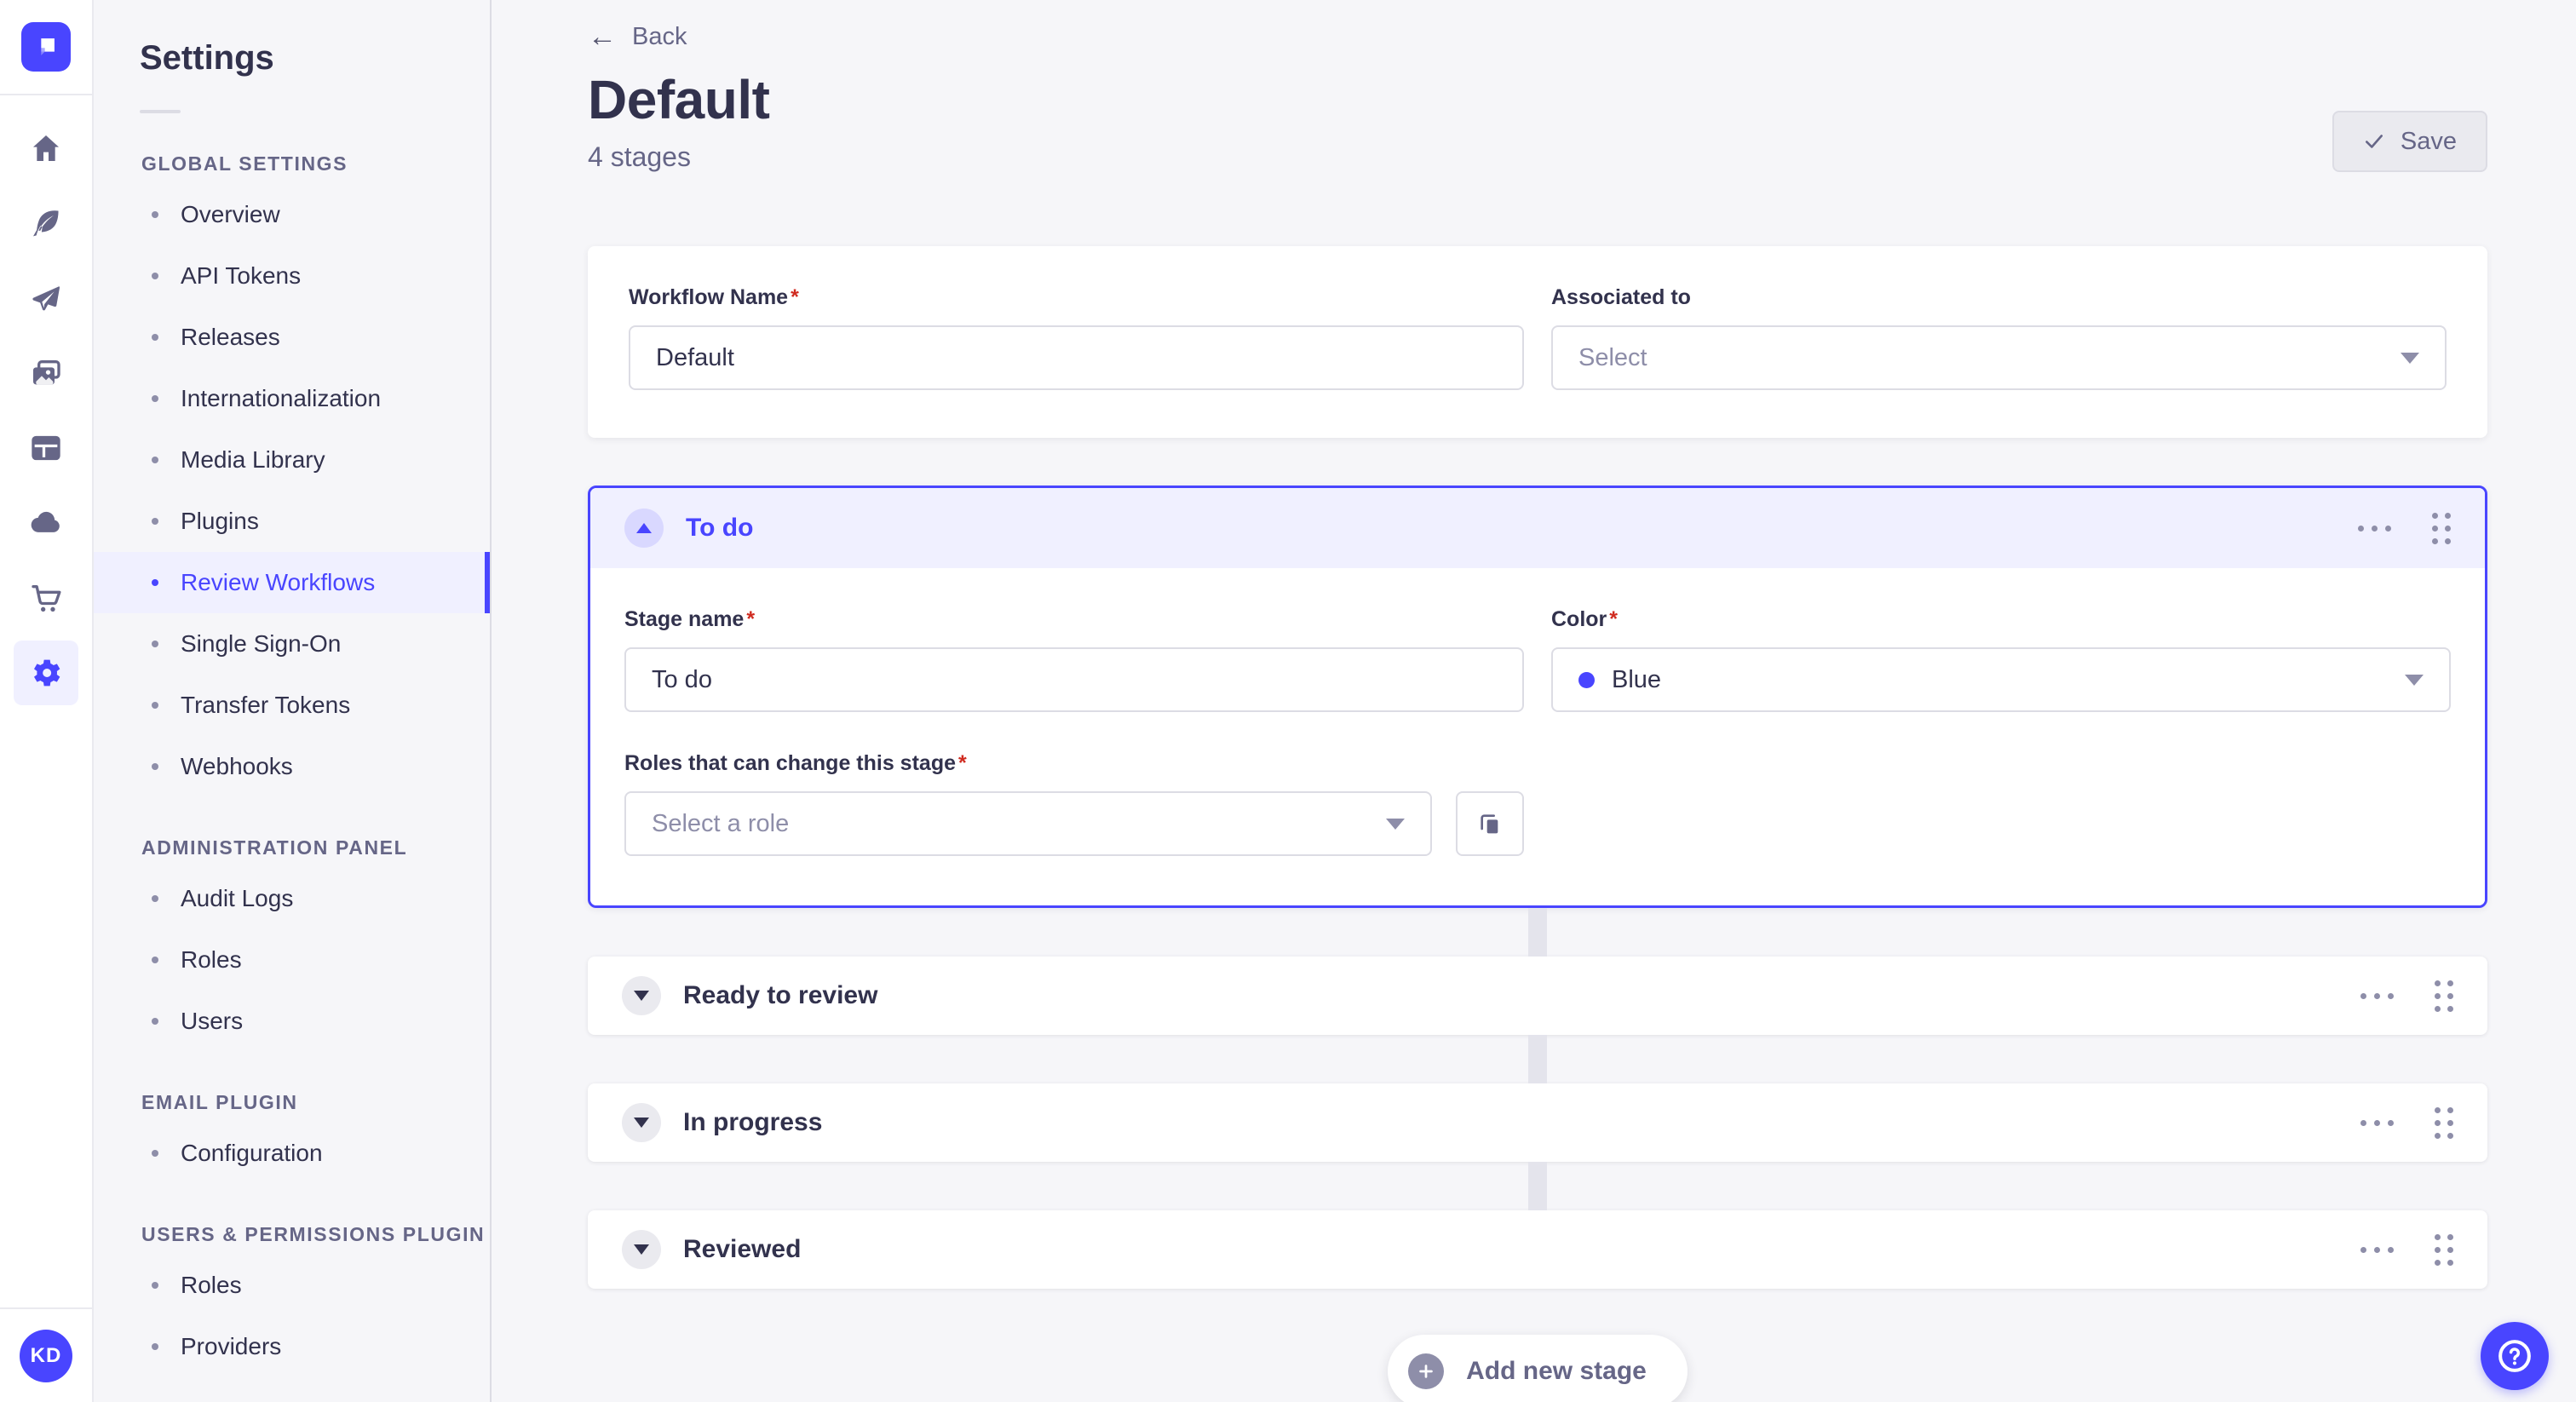 This screenshot has width=2576, height=1402. What do you see at coordinates (292, 1346) in the screenshot?
I see `sidebar-item-providers: Providers` at bounding box center [292, 1346].